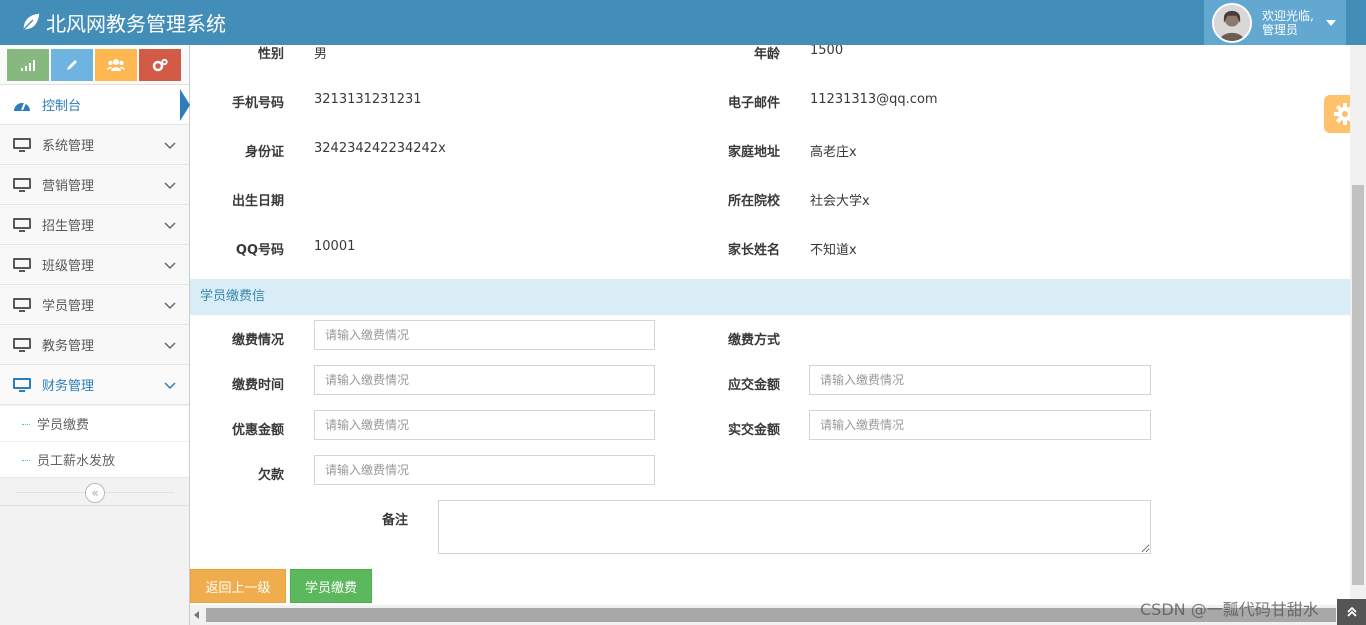 The width and height of the screenshot is (1366, 625). I want to click on sidebar-item-marketing: 营销管理, so click(94, 185).